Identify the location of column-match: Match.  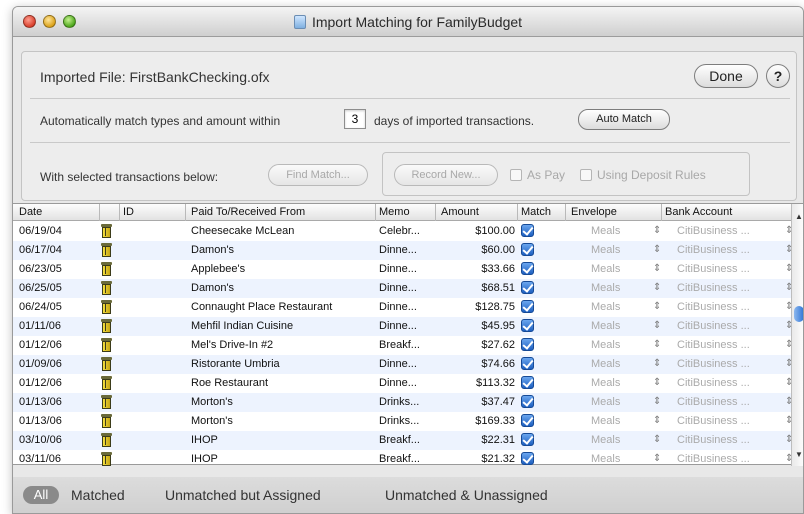
(536, 212).